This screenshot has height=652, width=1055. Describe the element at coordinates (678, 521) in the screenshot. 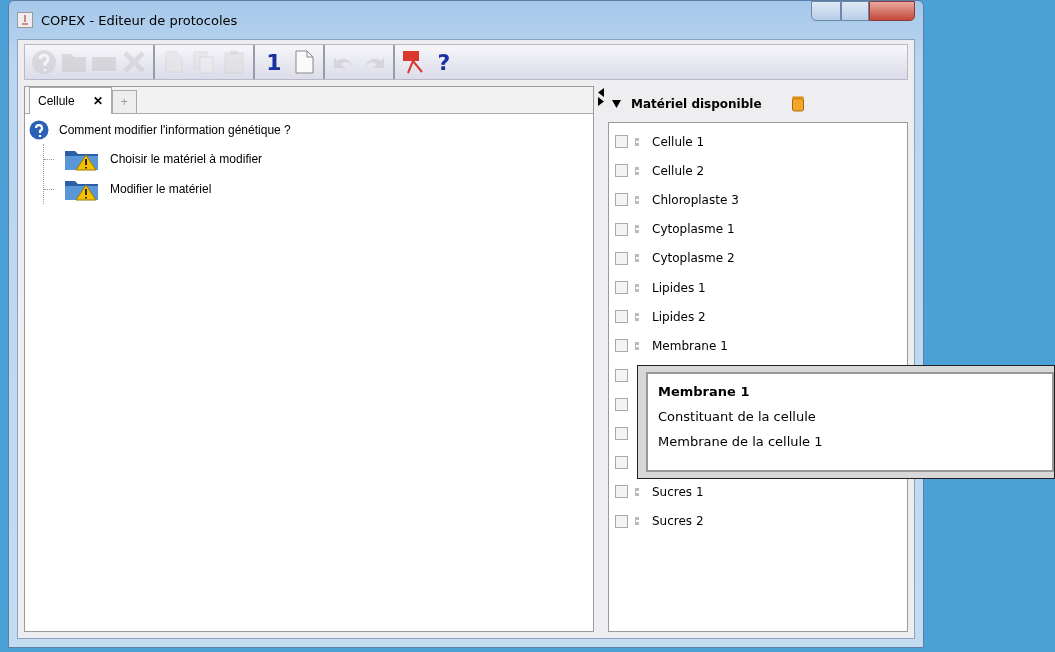

I see `material-item: Sucres 2` at that location.